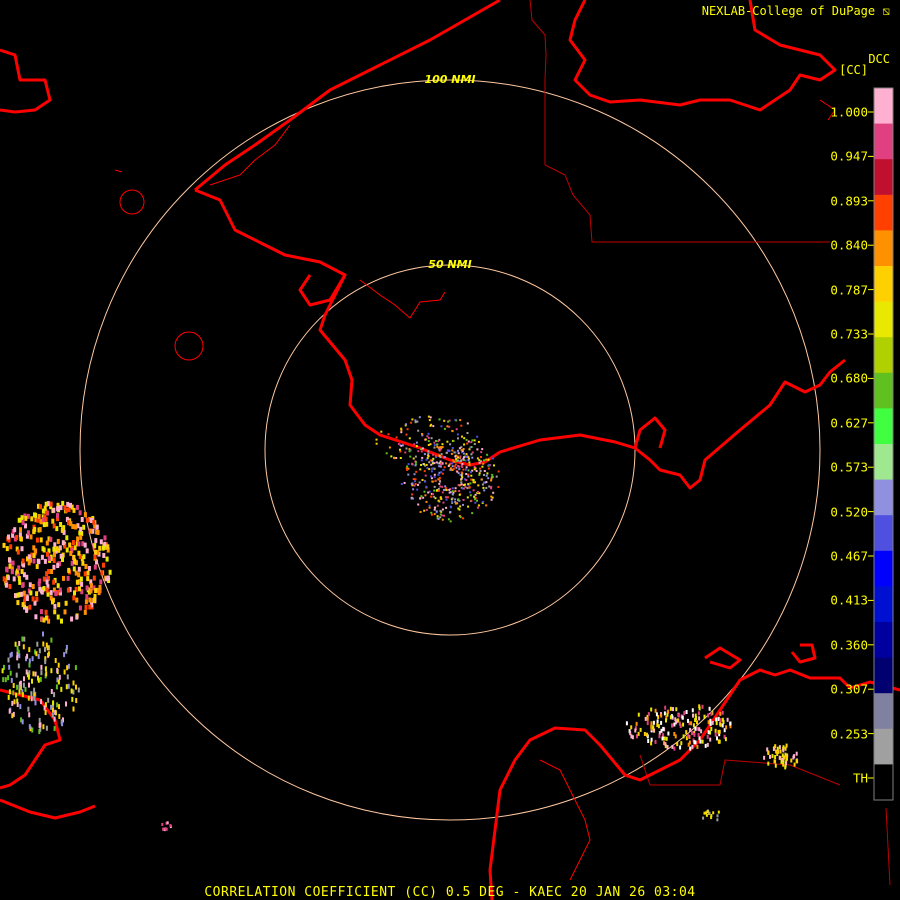 Image resolution: width=900 pixels, height=900 pixels. What do you see at coordinates (849, 645) in the screenshot?
I see `legend-label: 0.360` at bounding box center [849, 645].